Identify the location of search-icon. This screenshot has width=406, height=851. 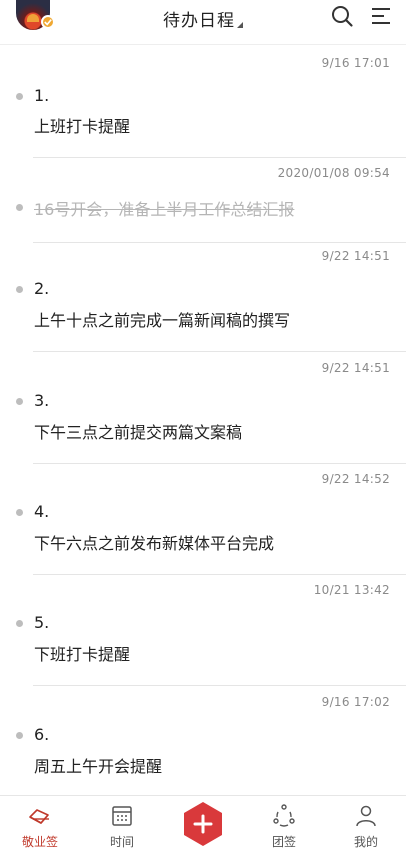
(342, 16).